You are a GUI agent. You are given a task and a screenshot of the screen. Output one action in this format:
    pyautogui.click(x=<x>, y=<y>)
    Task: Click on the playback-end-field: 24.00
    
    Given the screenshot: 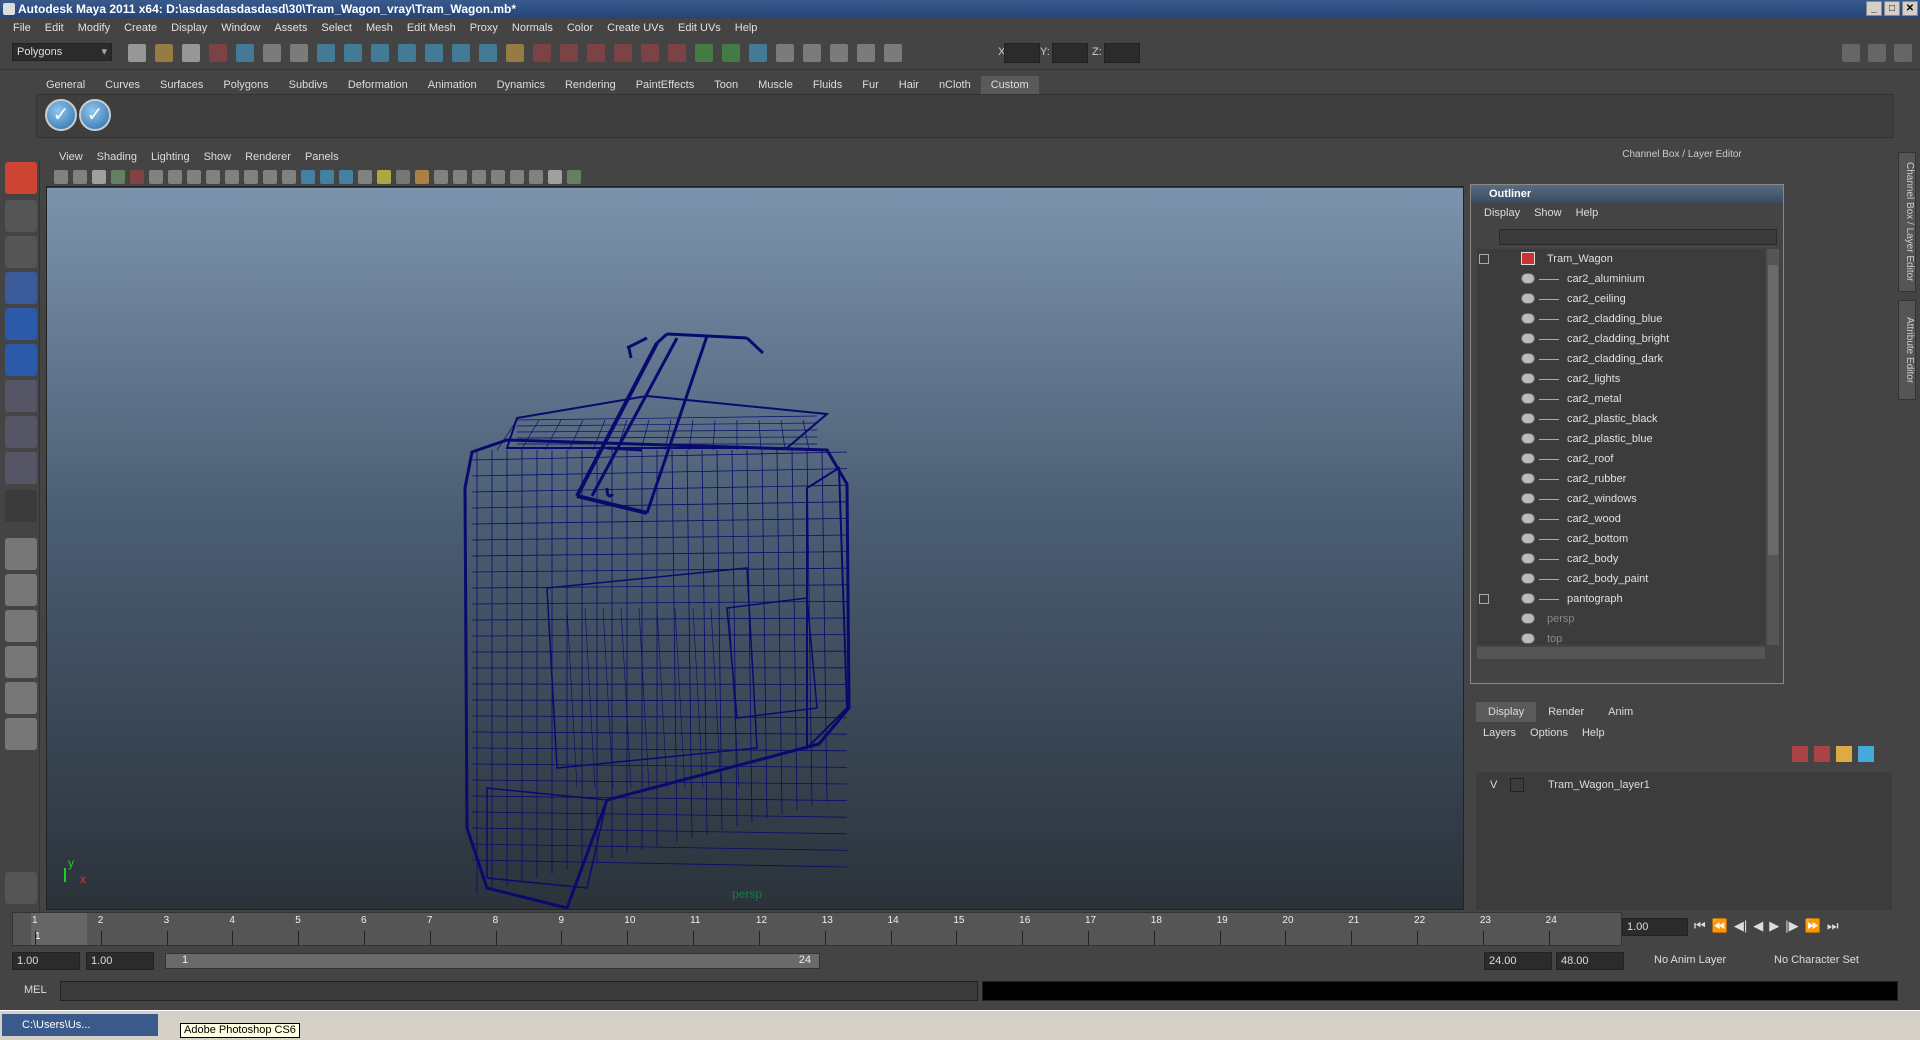 What is the action you would take?
    pyautogui.click(x=1518, y=961)
    